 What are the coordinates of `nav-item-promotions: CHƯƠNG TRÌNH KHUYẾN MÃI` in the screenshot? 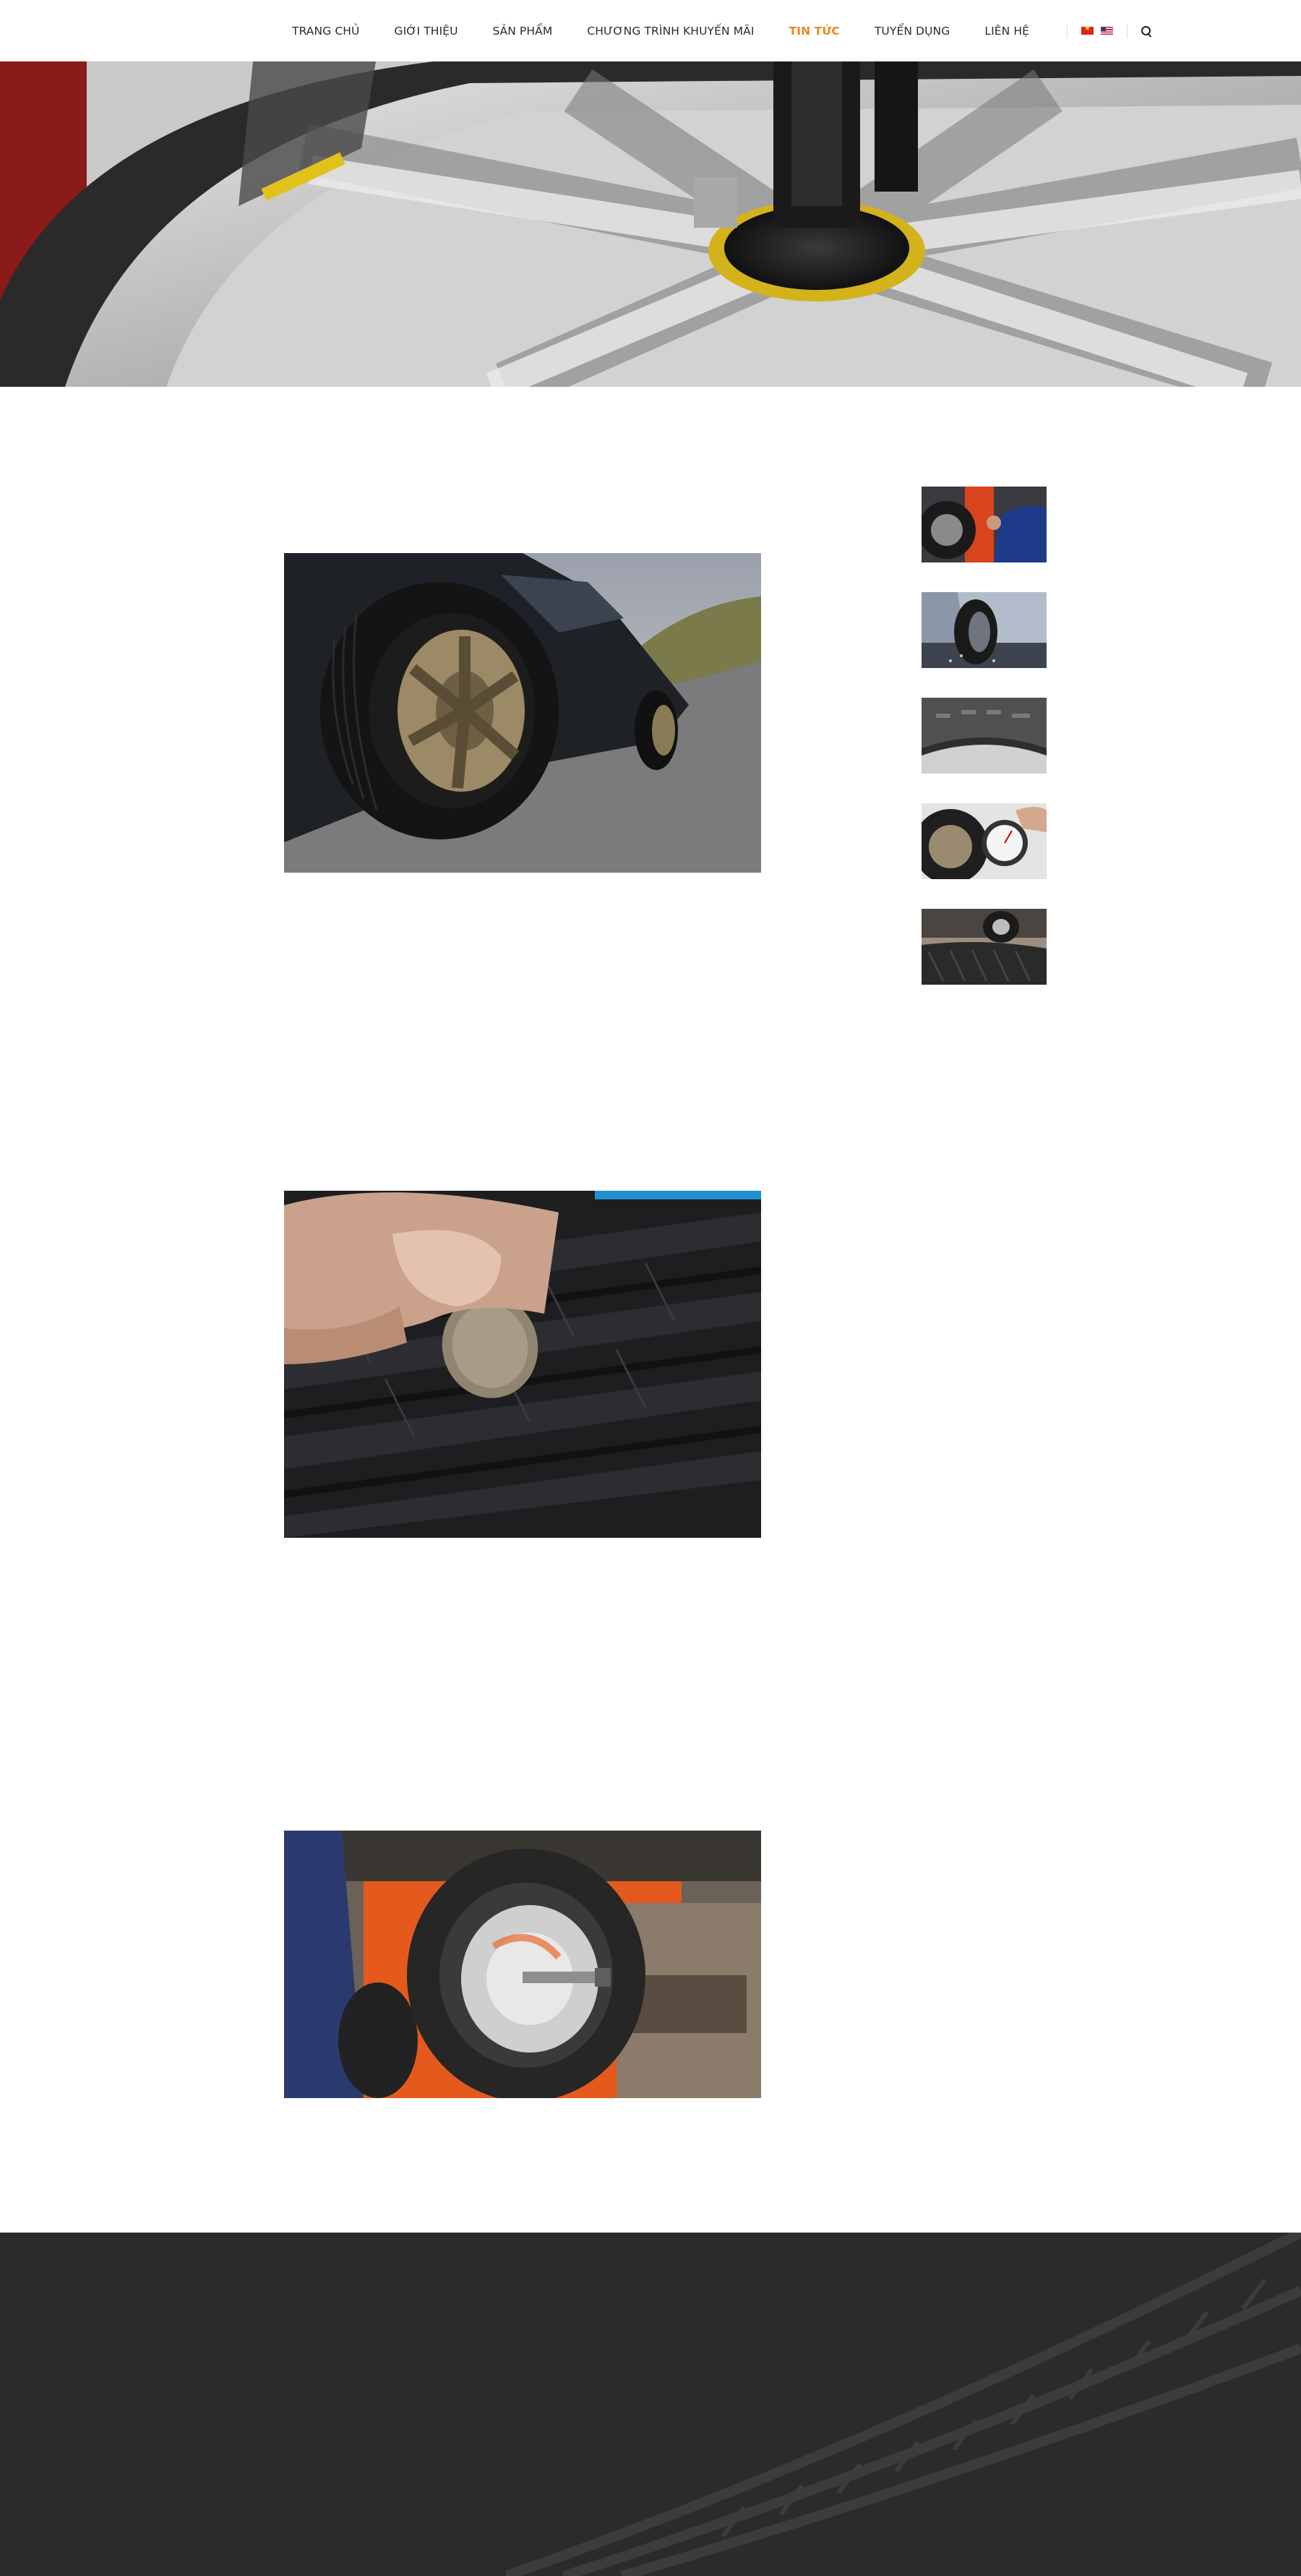 It's located at (670, 31).